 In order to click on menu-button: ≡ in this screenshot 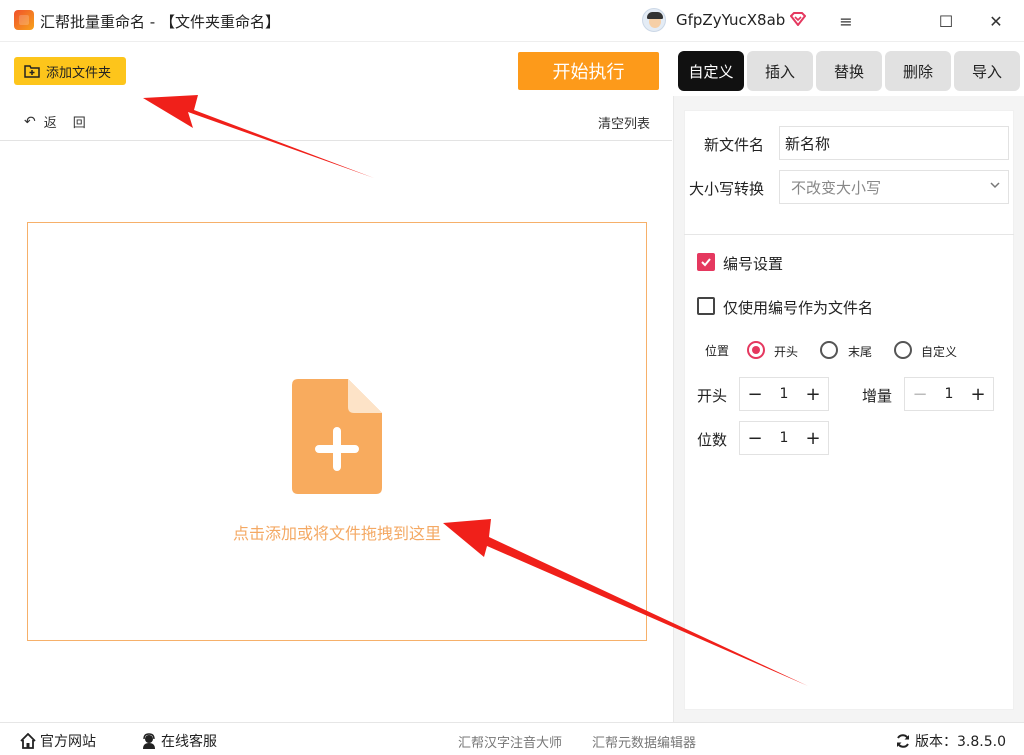, I will do `click(846, 21)`.